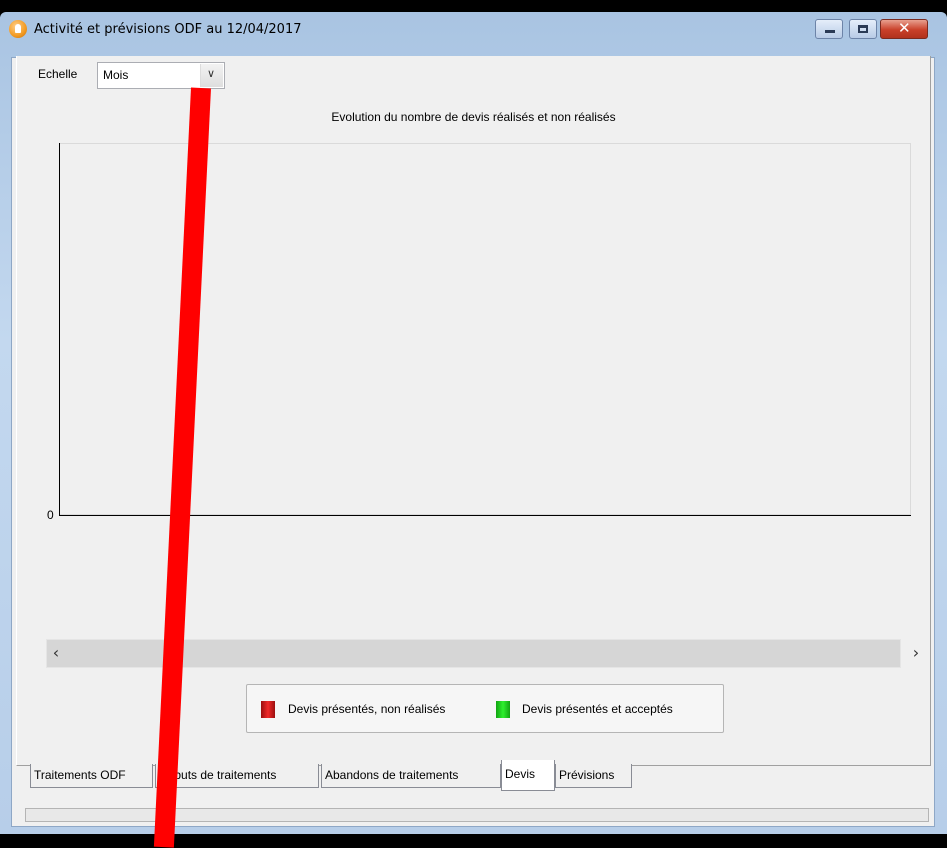  I want to click on maximize-button, so click(863, 29).